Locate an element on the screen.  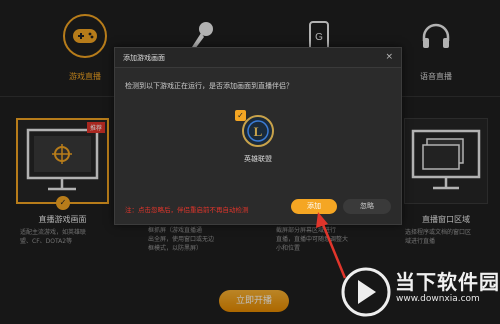
watermark-url: www.downxia.com is located at coordinates (438, 299).